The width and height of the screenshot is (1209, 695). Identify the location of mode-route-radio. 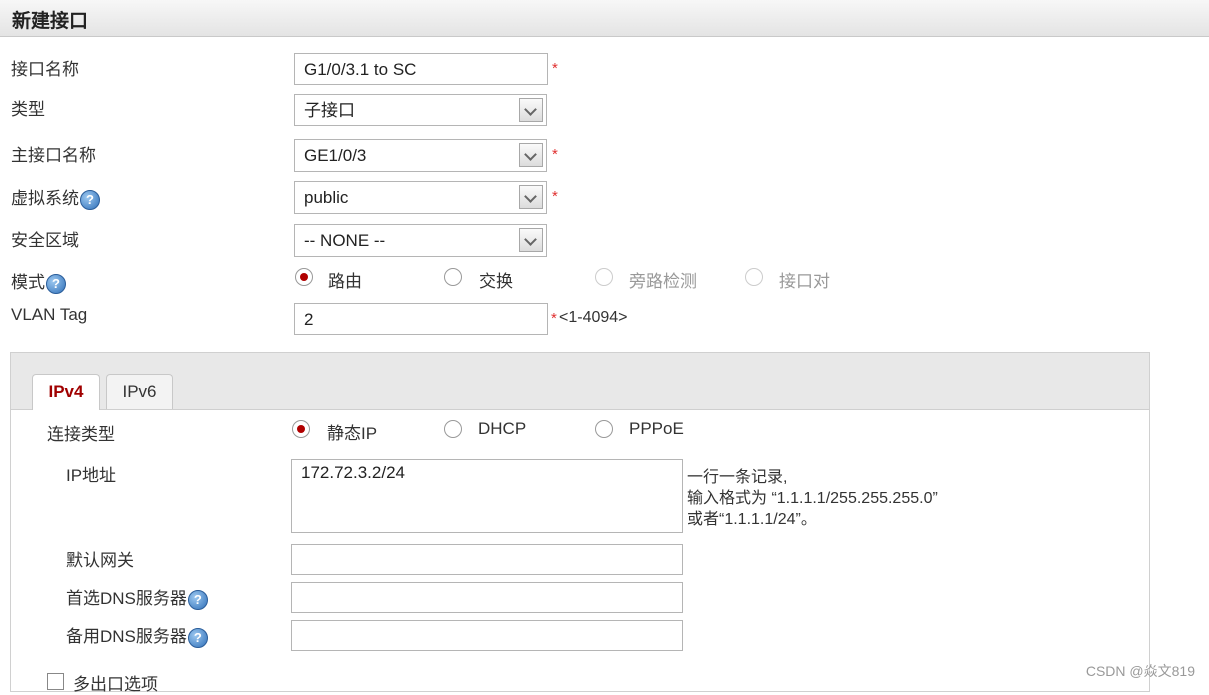
(304, 277).